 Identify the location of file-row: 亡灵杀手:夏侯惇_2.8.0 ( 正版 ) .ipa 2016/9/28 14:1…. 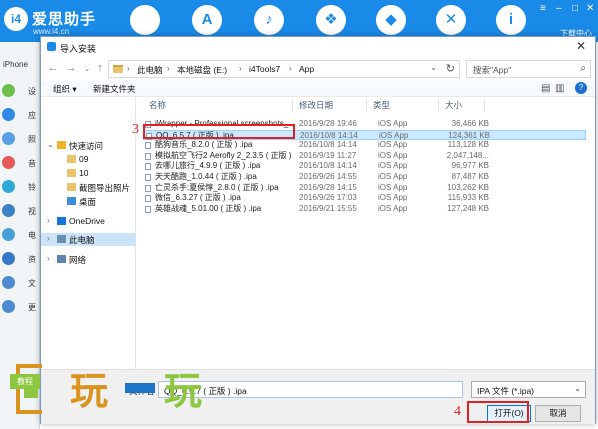
(364, 188).